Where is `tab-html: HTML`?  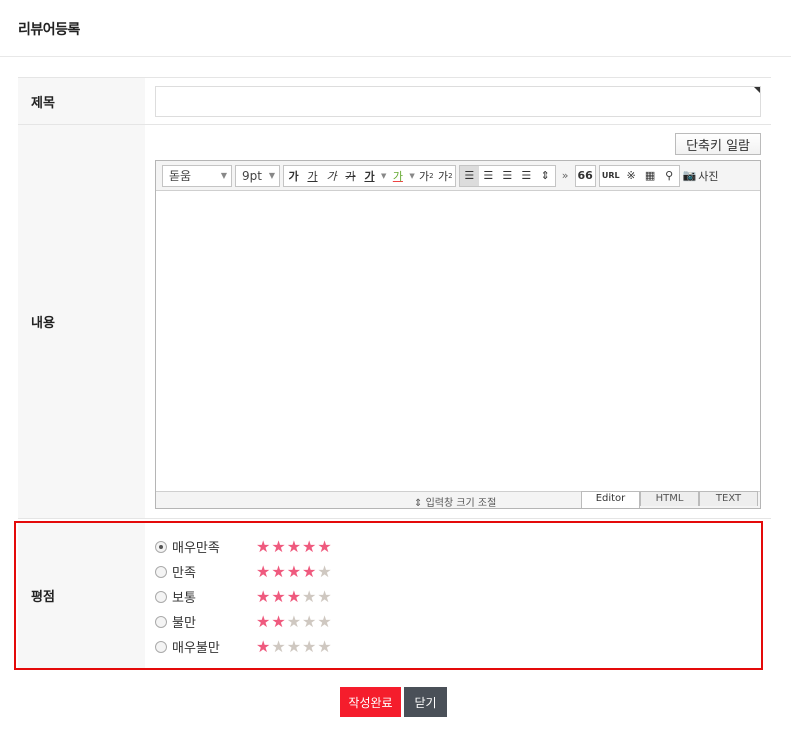
tab-html: HTML is located at coordinates (669, 498).